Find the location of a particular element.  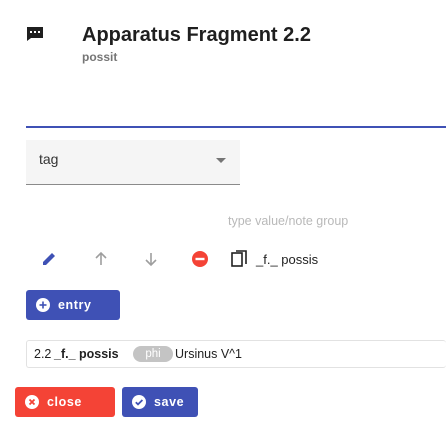

list-item: 2.2 _f._ possis phi Ursinus V^1 is located at coordinates (236, 354).